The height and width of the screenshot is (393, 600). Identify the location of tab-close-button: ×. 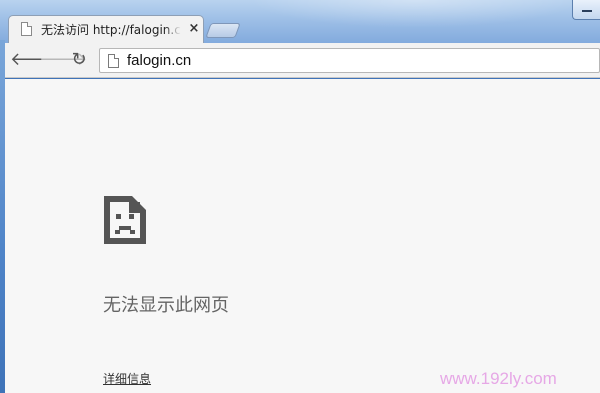
(194, 29).